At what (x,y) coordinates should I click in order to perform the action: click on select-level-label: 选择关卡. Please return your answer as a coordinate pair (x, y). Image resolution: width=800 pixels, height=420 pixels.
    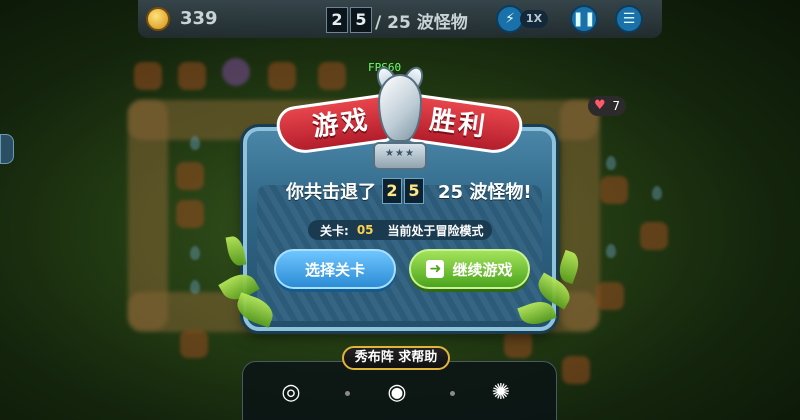
    Looking at the image, I should click on (334, 269).